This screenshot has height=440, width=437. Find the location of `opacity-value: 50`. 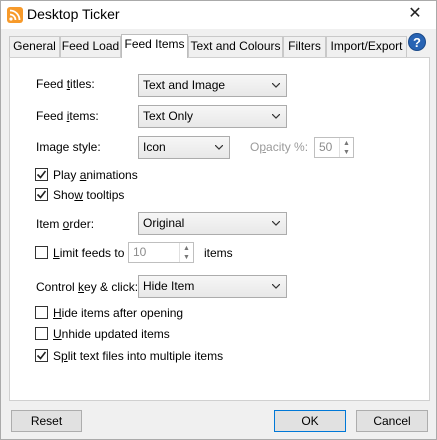

opacity-value: 50 is located at coordinates (326, 147).